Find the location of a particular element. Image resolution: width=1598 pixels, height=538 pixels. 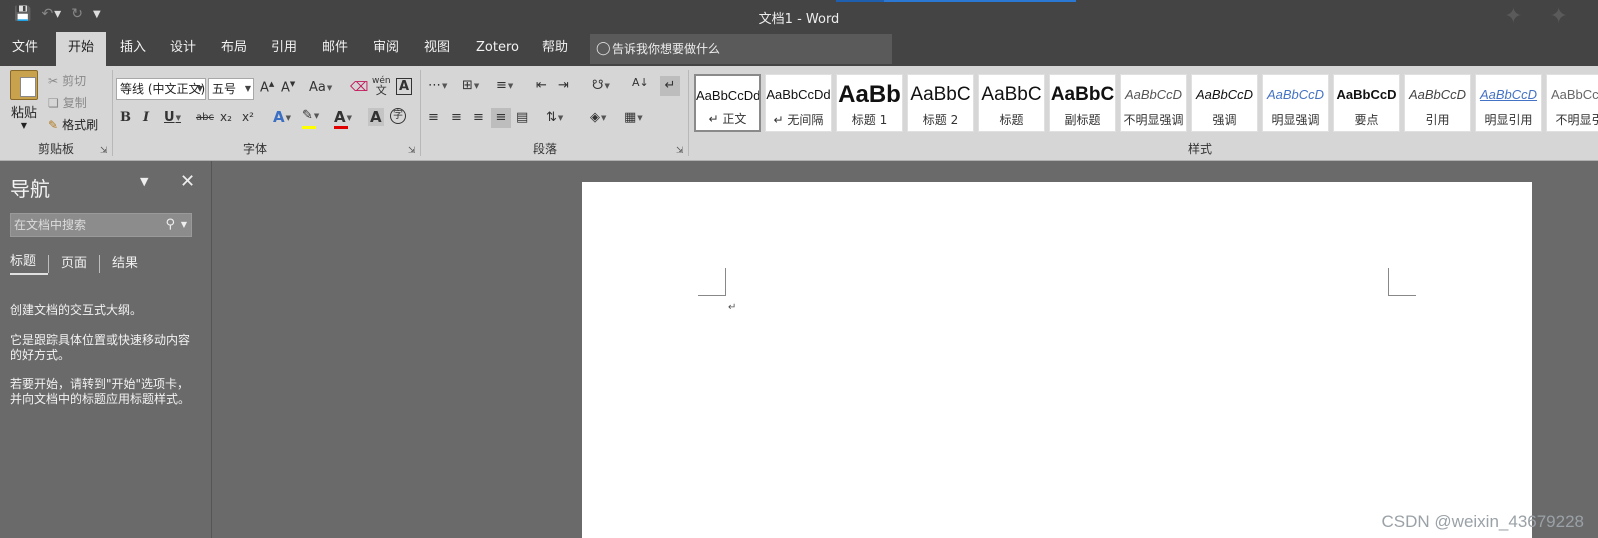

copy-button: ❏ 复制 is located at coordinates (67, 102).